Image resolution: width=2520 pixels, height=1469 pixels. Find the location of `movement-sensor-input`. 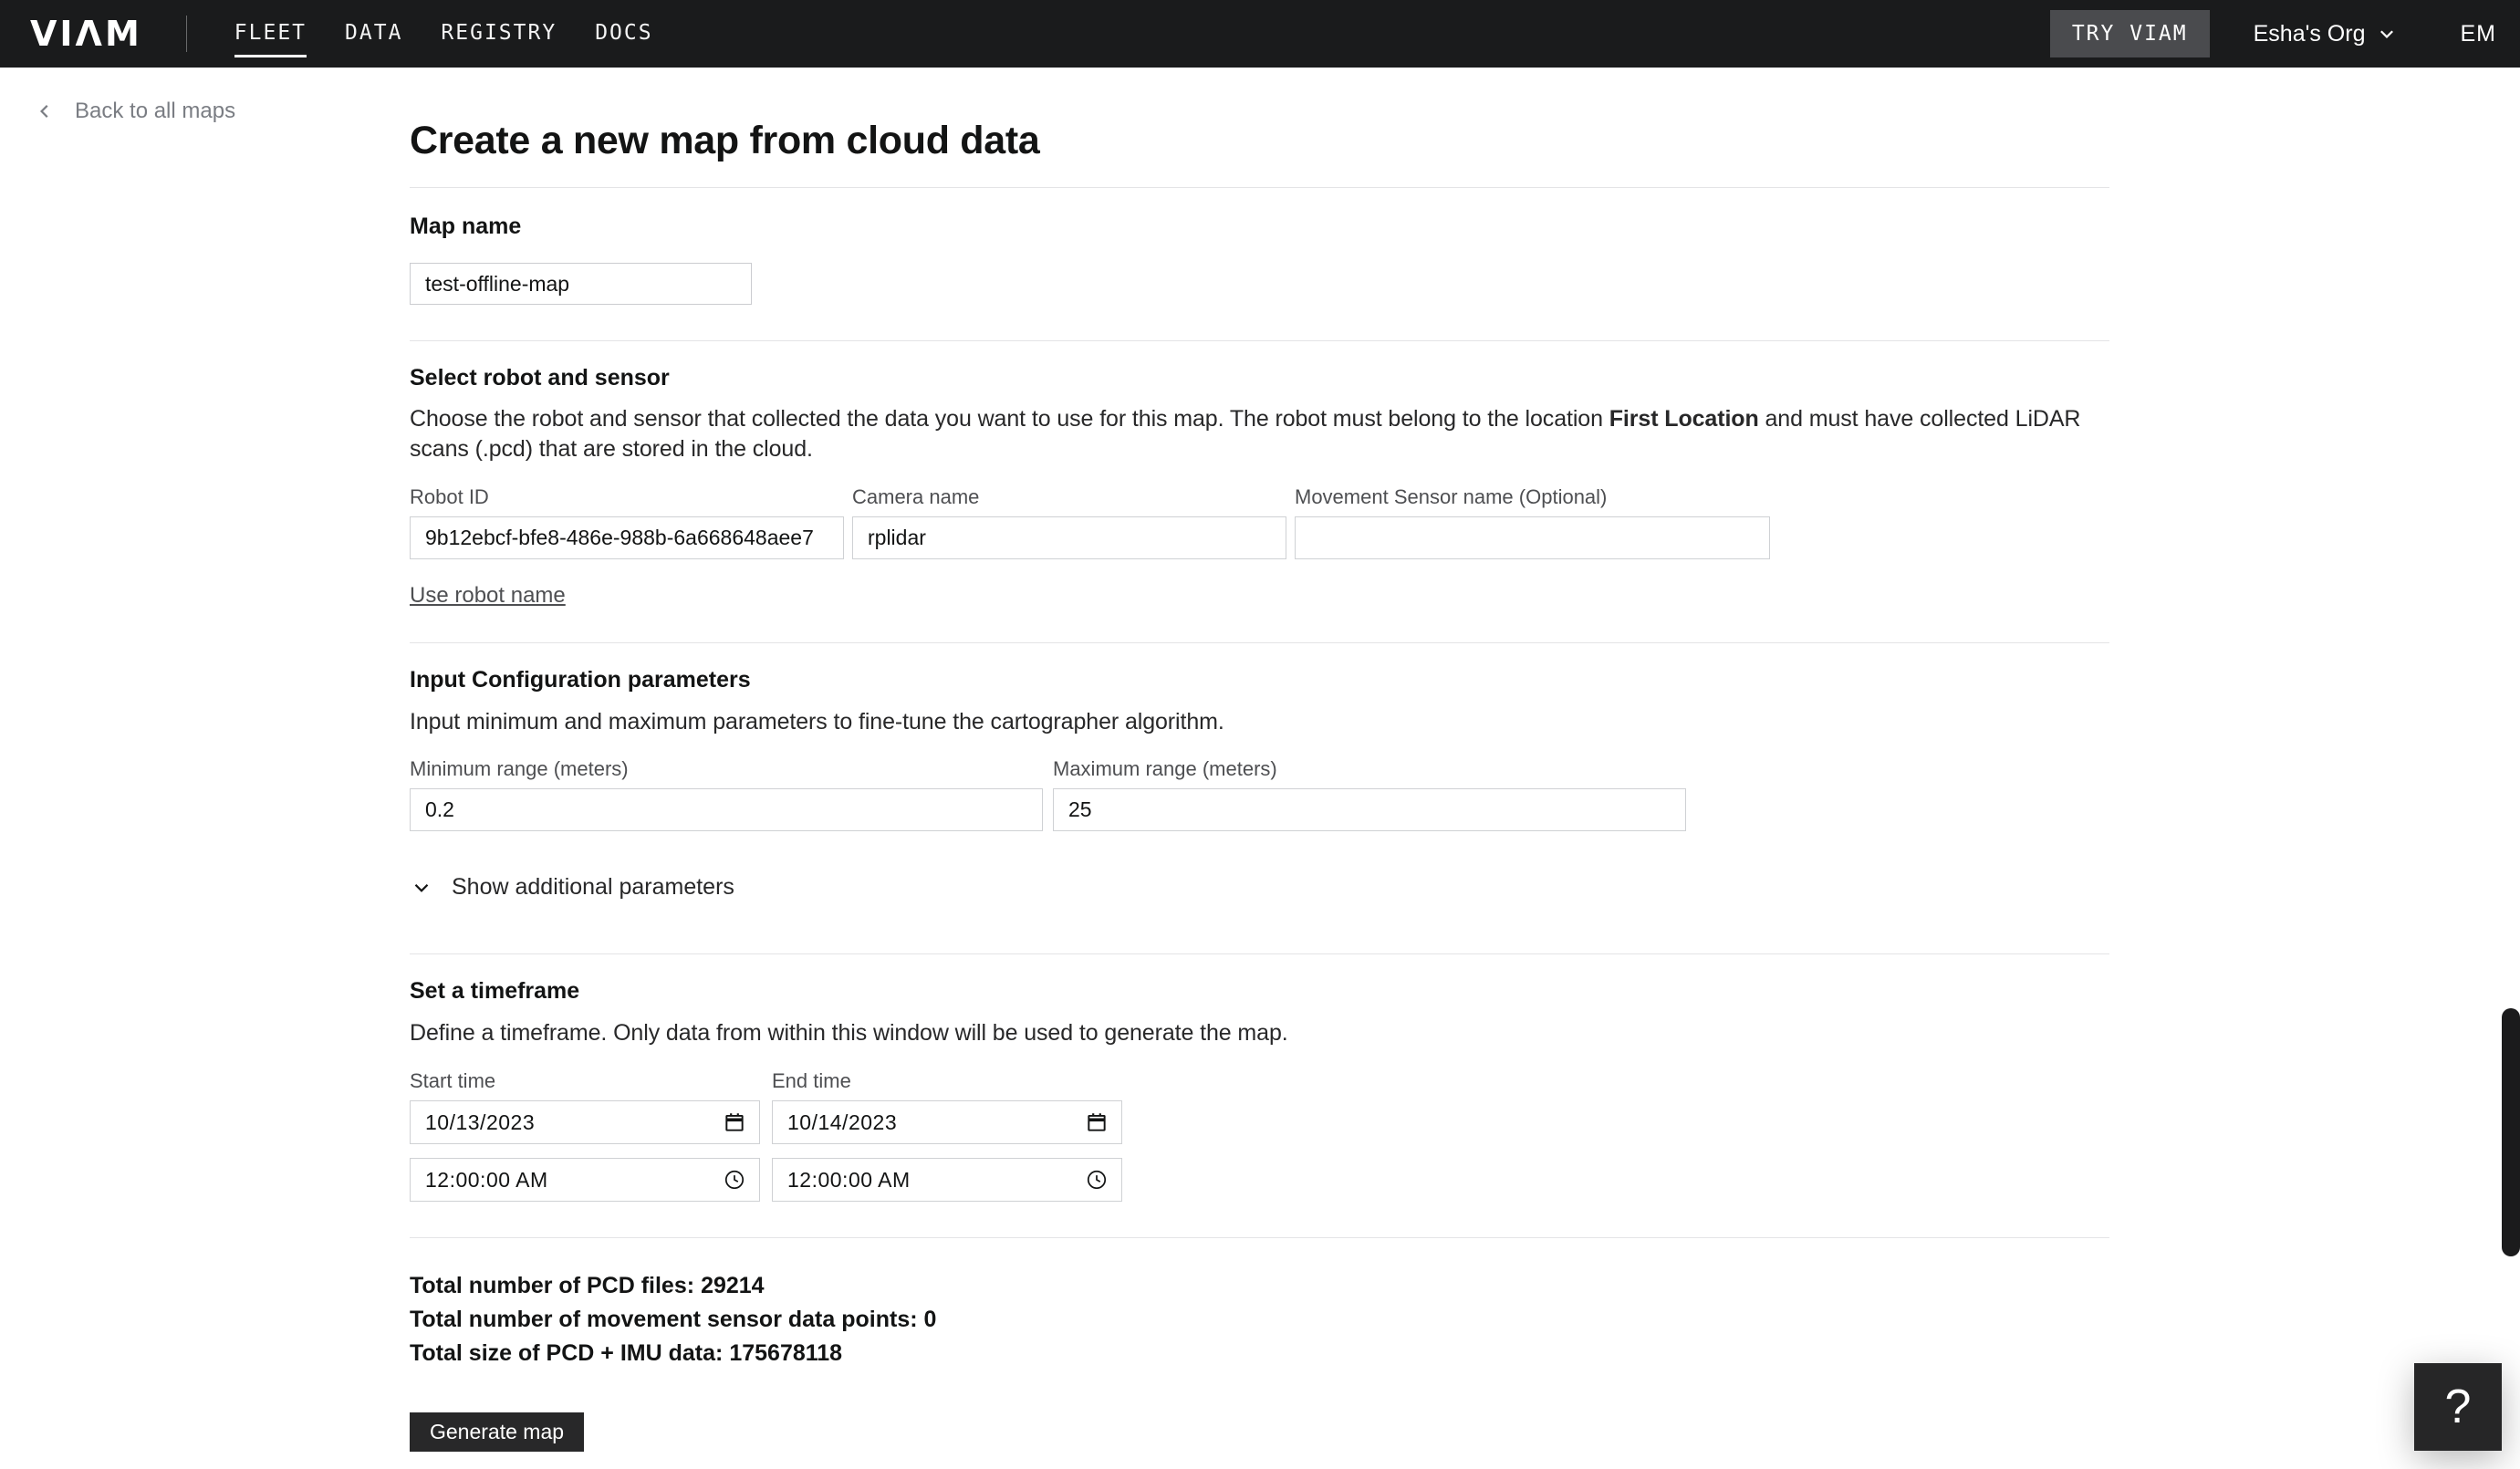

movement-sensor-input is located at coordinates (1532, 537).